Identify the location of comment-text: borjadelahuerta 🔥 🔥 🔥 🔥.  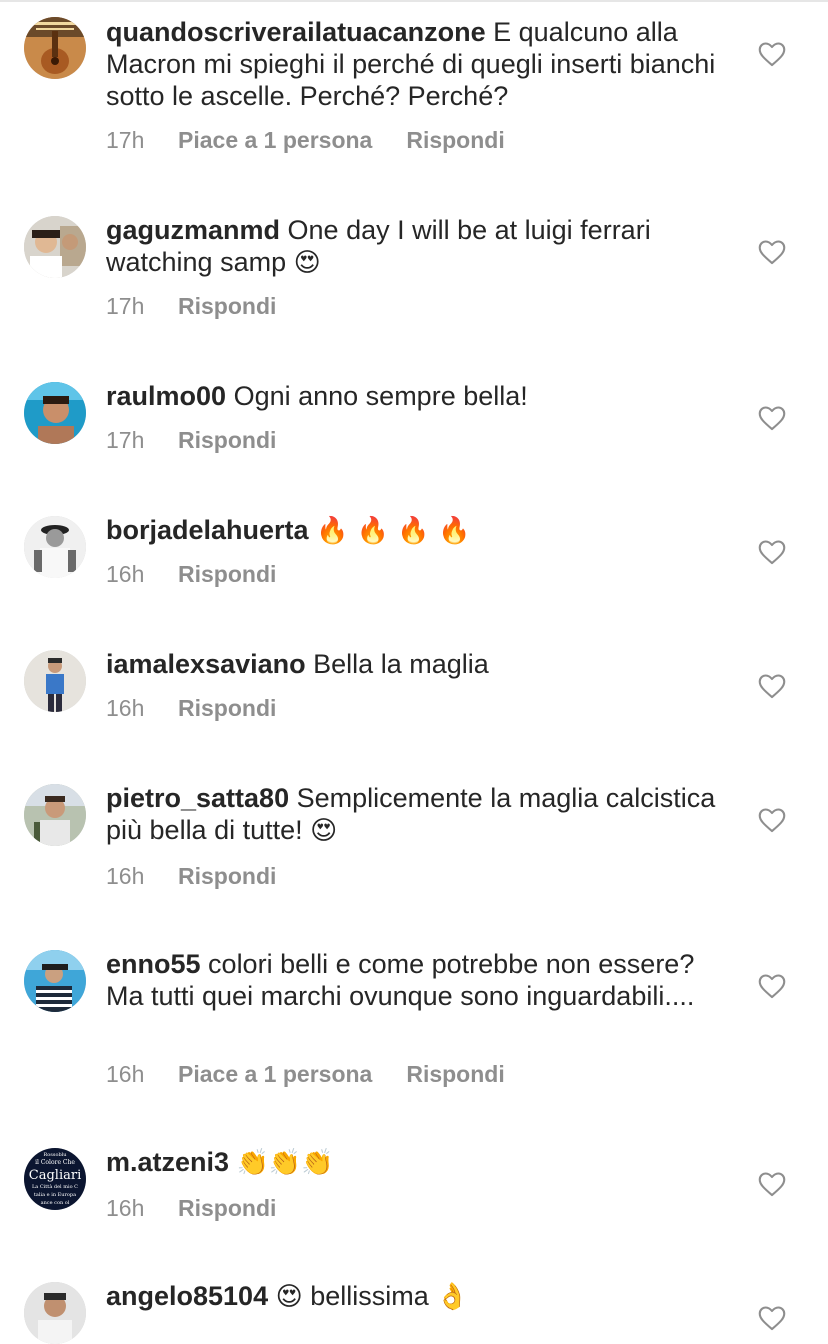
(416, 530).